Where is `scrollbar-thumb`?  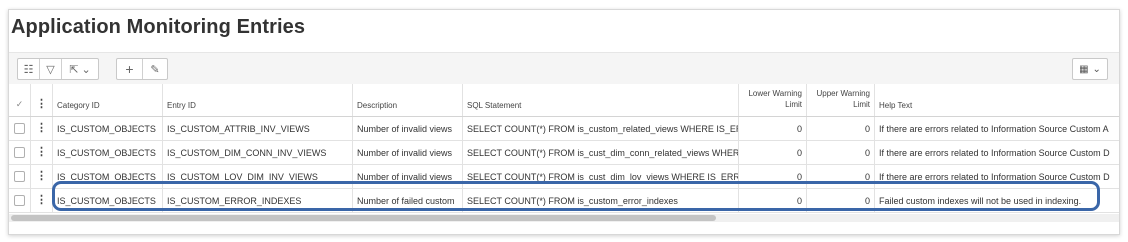 scrollbar-thumb is located at coordinates (363, 218).